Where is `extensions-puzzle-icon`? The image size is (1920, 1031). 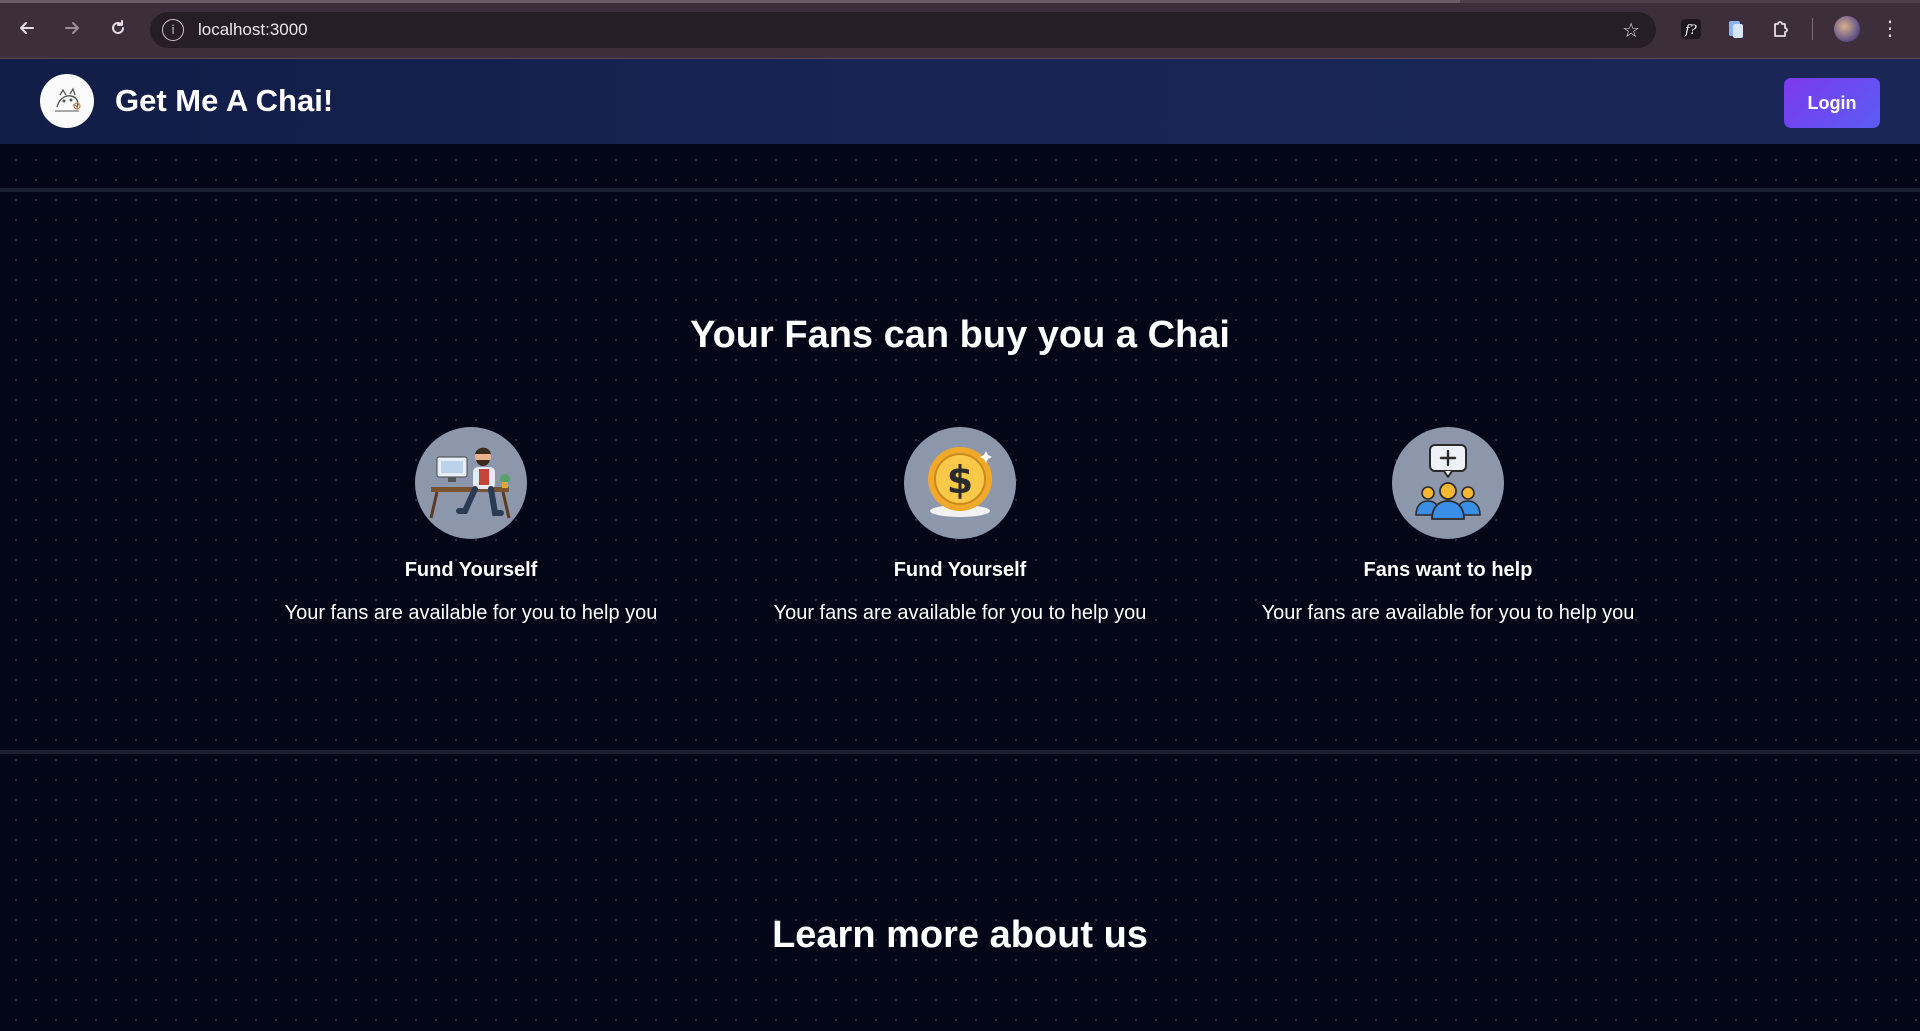 extensions-puzzle-icon is located at coordinates (1781, 29).